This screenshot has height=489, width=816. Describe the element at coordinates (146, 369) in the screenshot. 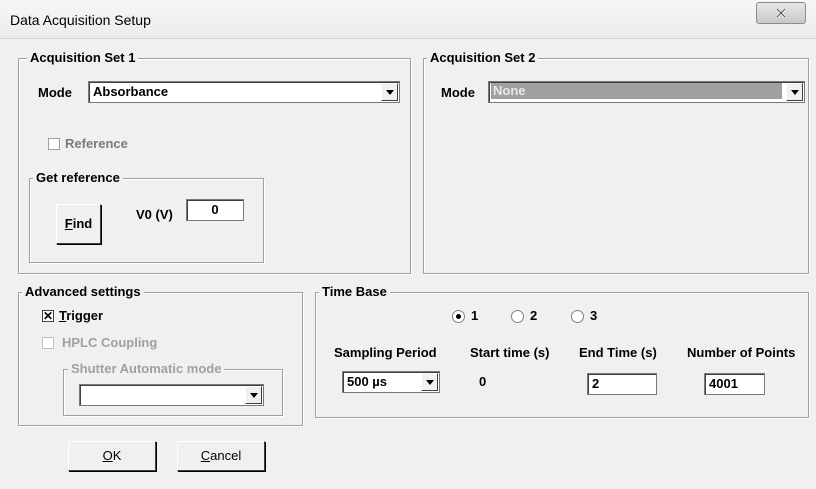

I see `shutter-automatic-title: Shutter Automatic mode` at that location.